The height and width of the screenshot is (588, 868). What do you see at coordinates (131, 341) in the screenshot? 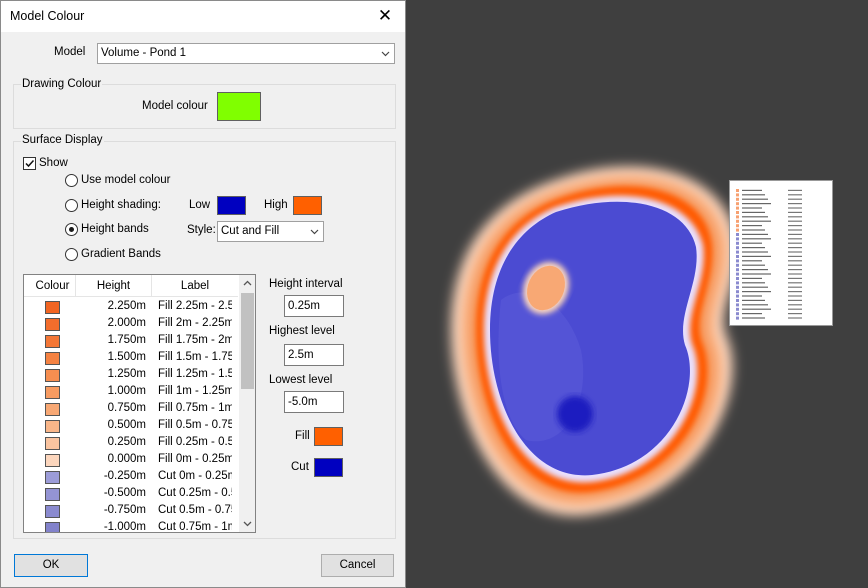
I see `table-row: 1.750m Fill 1.75m - 2m` at bounding box center [131, 341].